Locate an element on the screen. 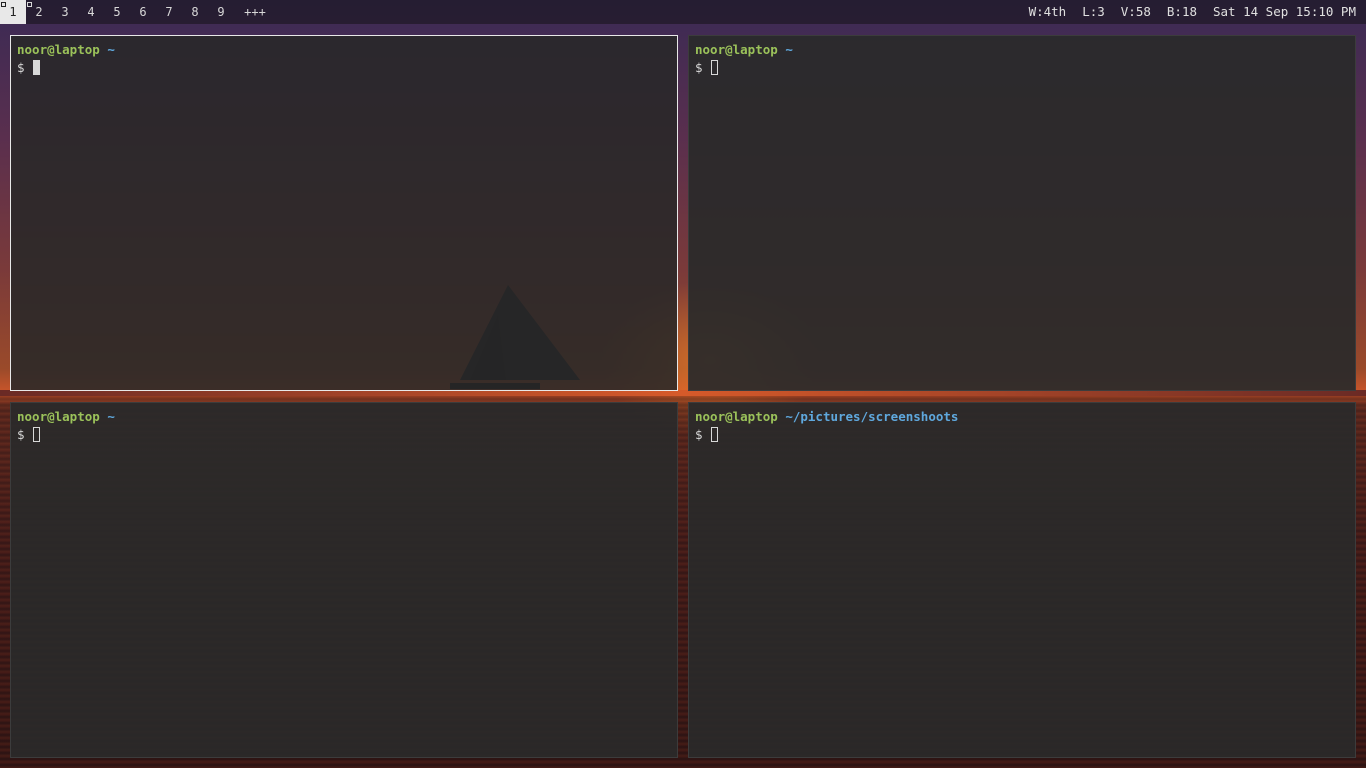 The height and width of the screenshot is (768, 1366). workspace-4: 4 is located at coordinates (91, 12).